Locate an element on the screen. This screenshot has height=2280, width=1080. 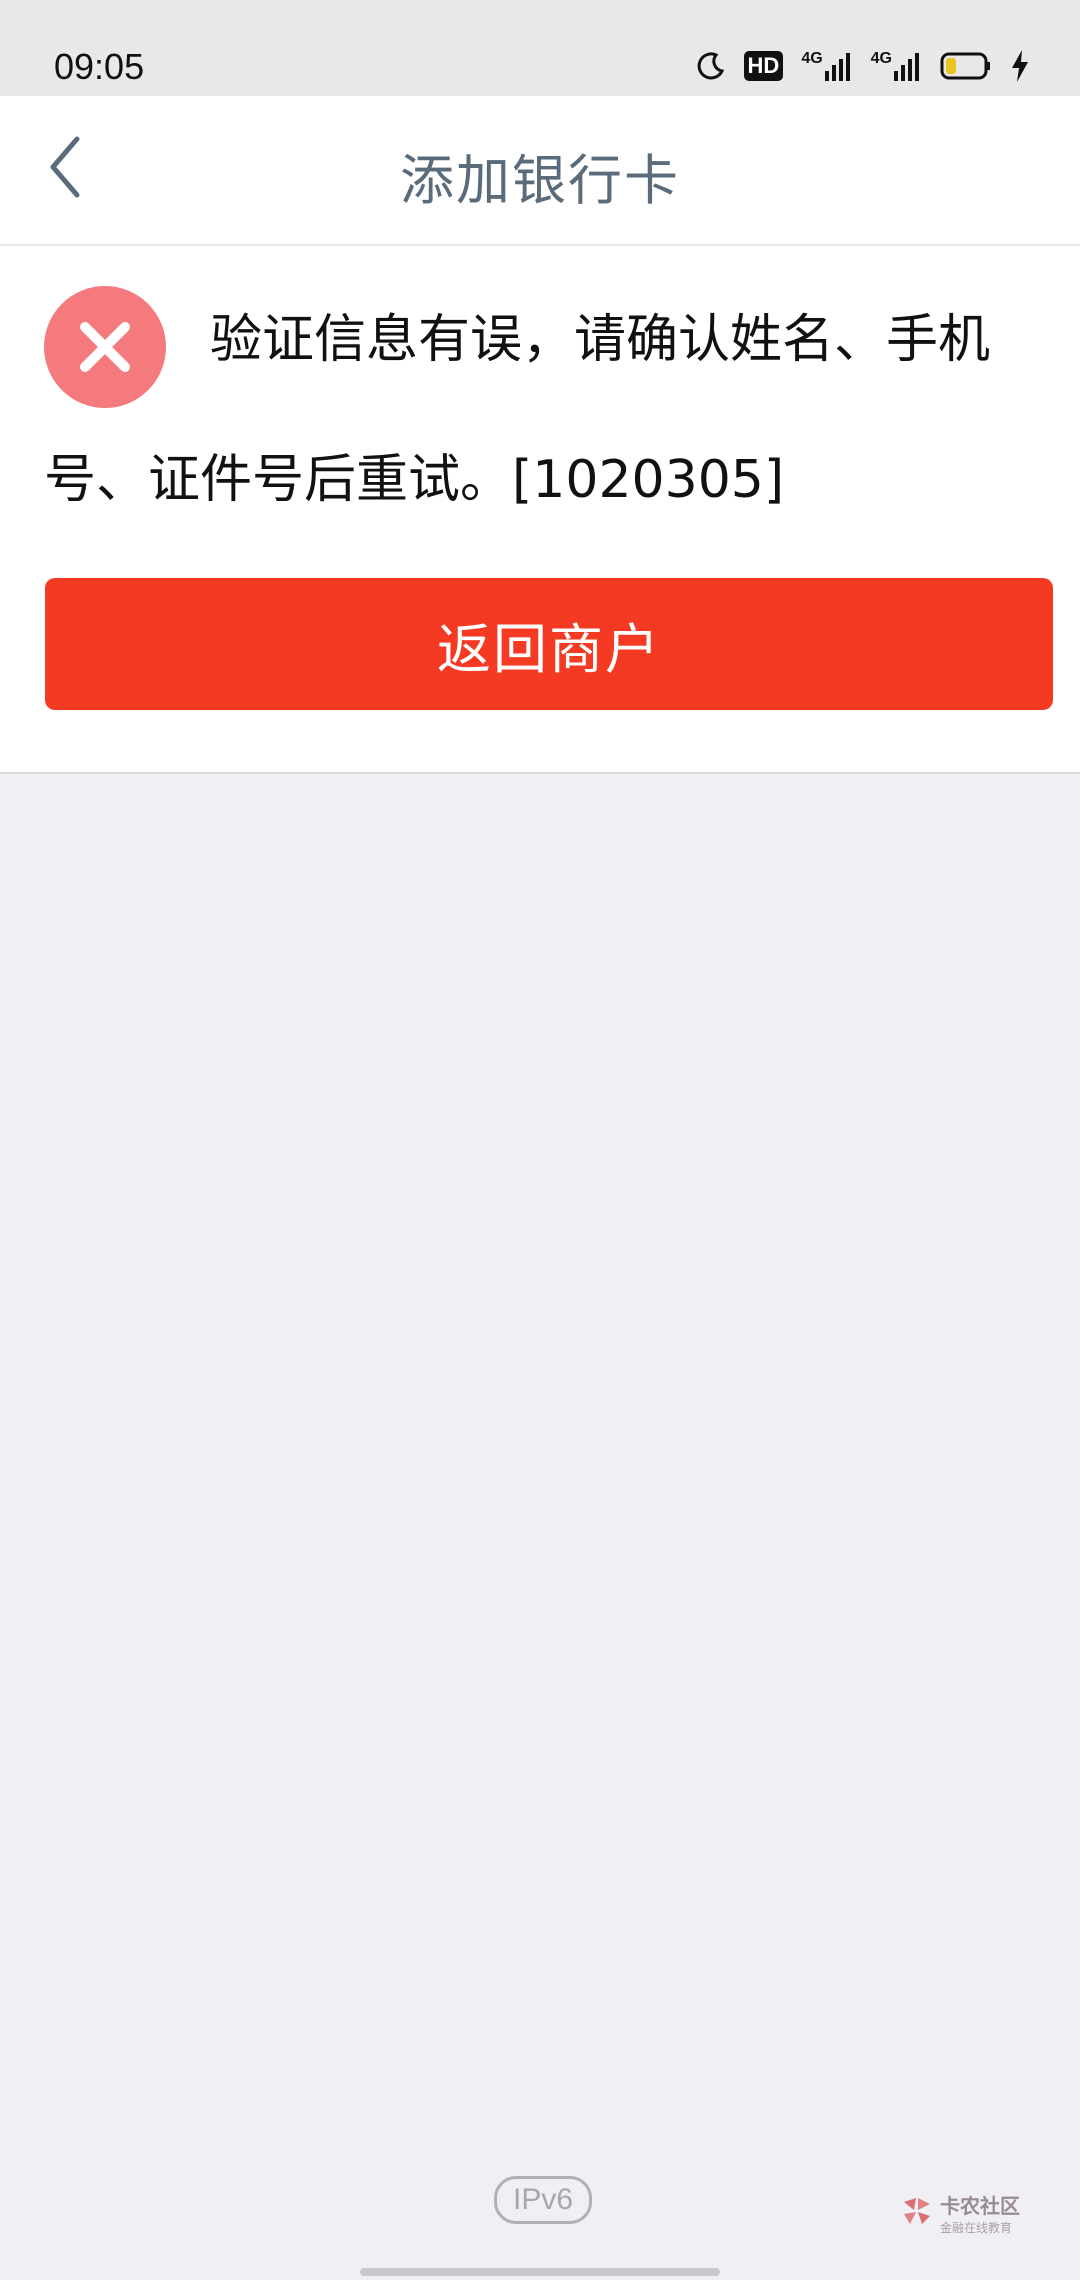
status-time: 09:05 is located at coordinates (99, 66).